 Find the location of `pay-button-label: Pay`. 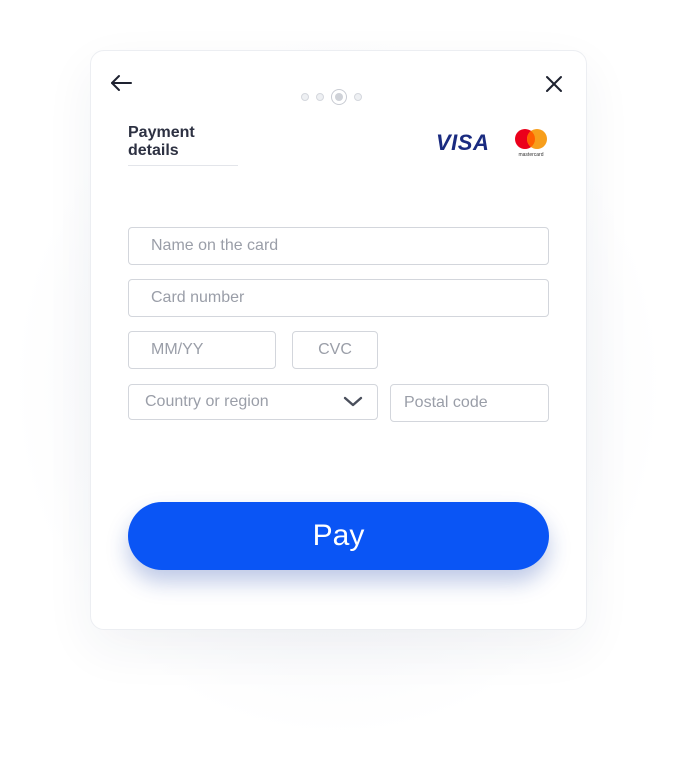

pay-button-label: Pay is located at coordinates (338, 535).